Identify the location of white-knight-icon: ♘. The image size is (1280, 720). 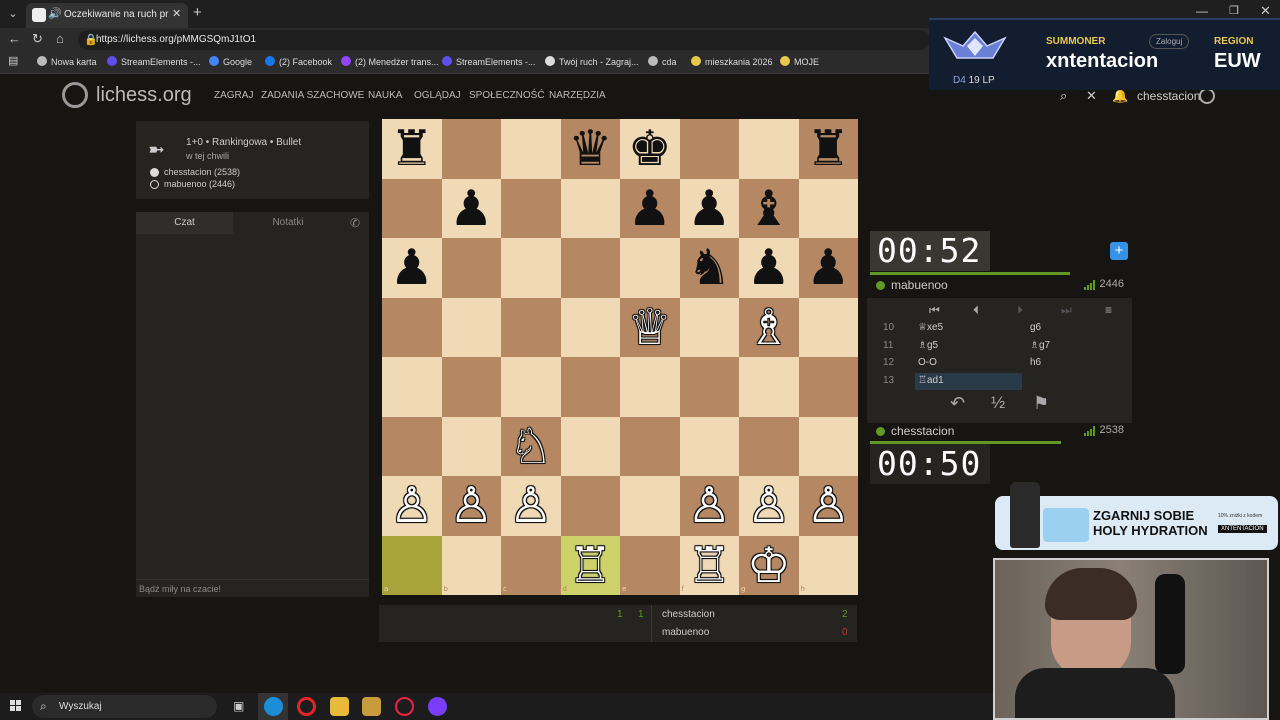
(531, 447).